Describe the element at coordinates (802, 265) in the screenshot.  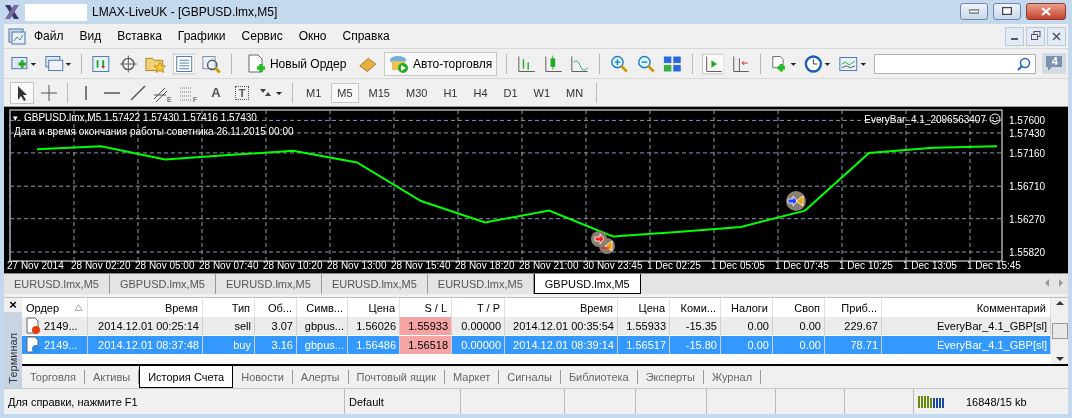
I see `time-label: 1 Dec 07:45` at that location.